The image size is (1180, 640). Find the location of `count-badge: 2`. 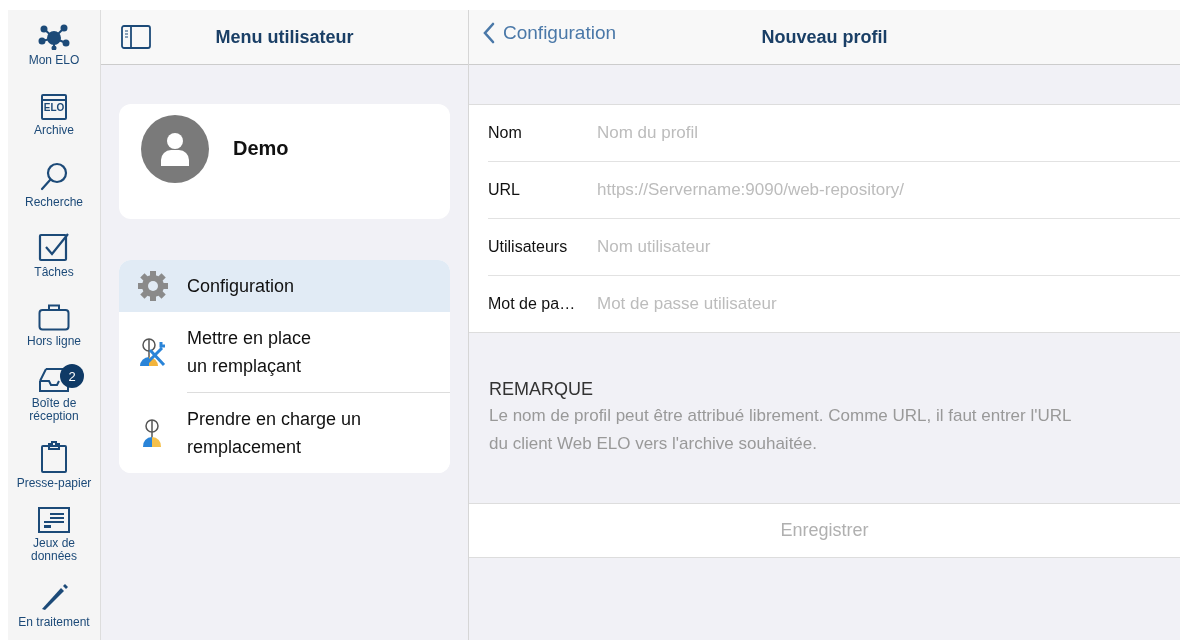

count-badge: 2 is located at coordinates (72, 376).